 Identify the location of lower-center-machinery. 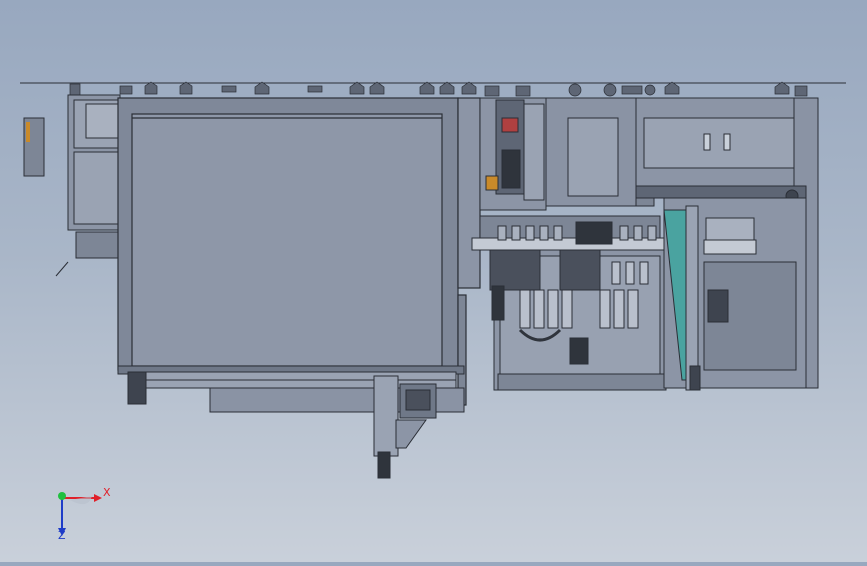
(578, 320).